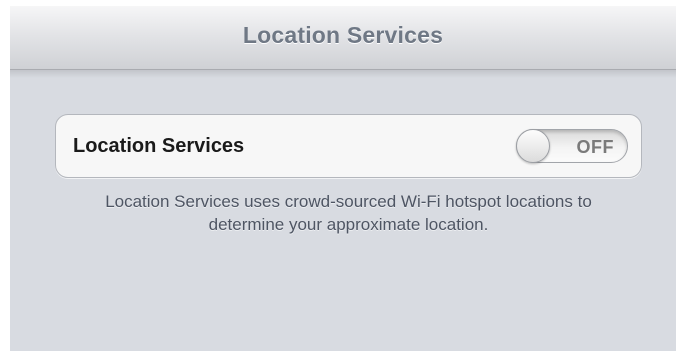  Describe the element at coordinates (533, 146) in the screenshot. I see `toggle-knob` at that location.